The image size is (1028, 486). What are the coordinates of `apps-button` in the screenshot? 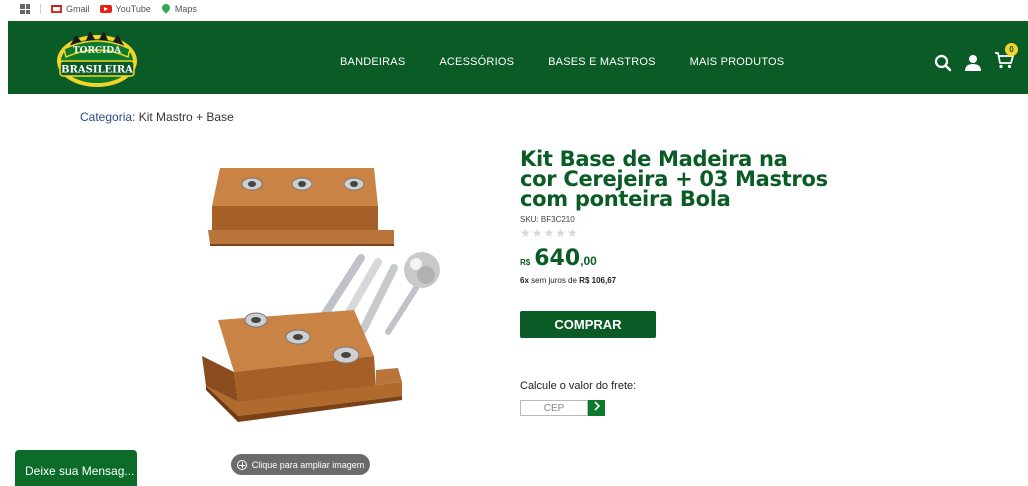 It's located at (25, 9).